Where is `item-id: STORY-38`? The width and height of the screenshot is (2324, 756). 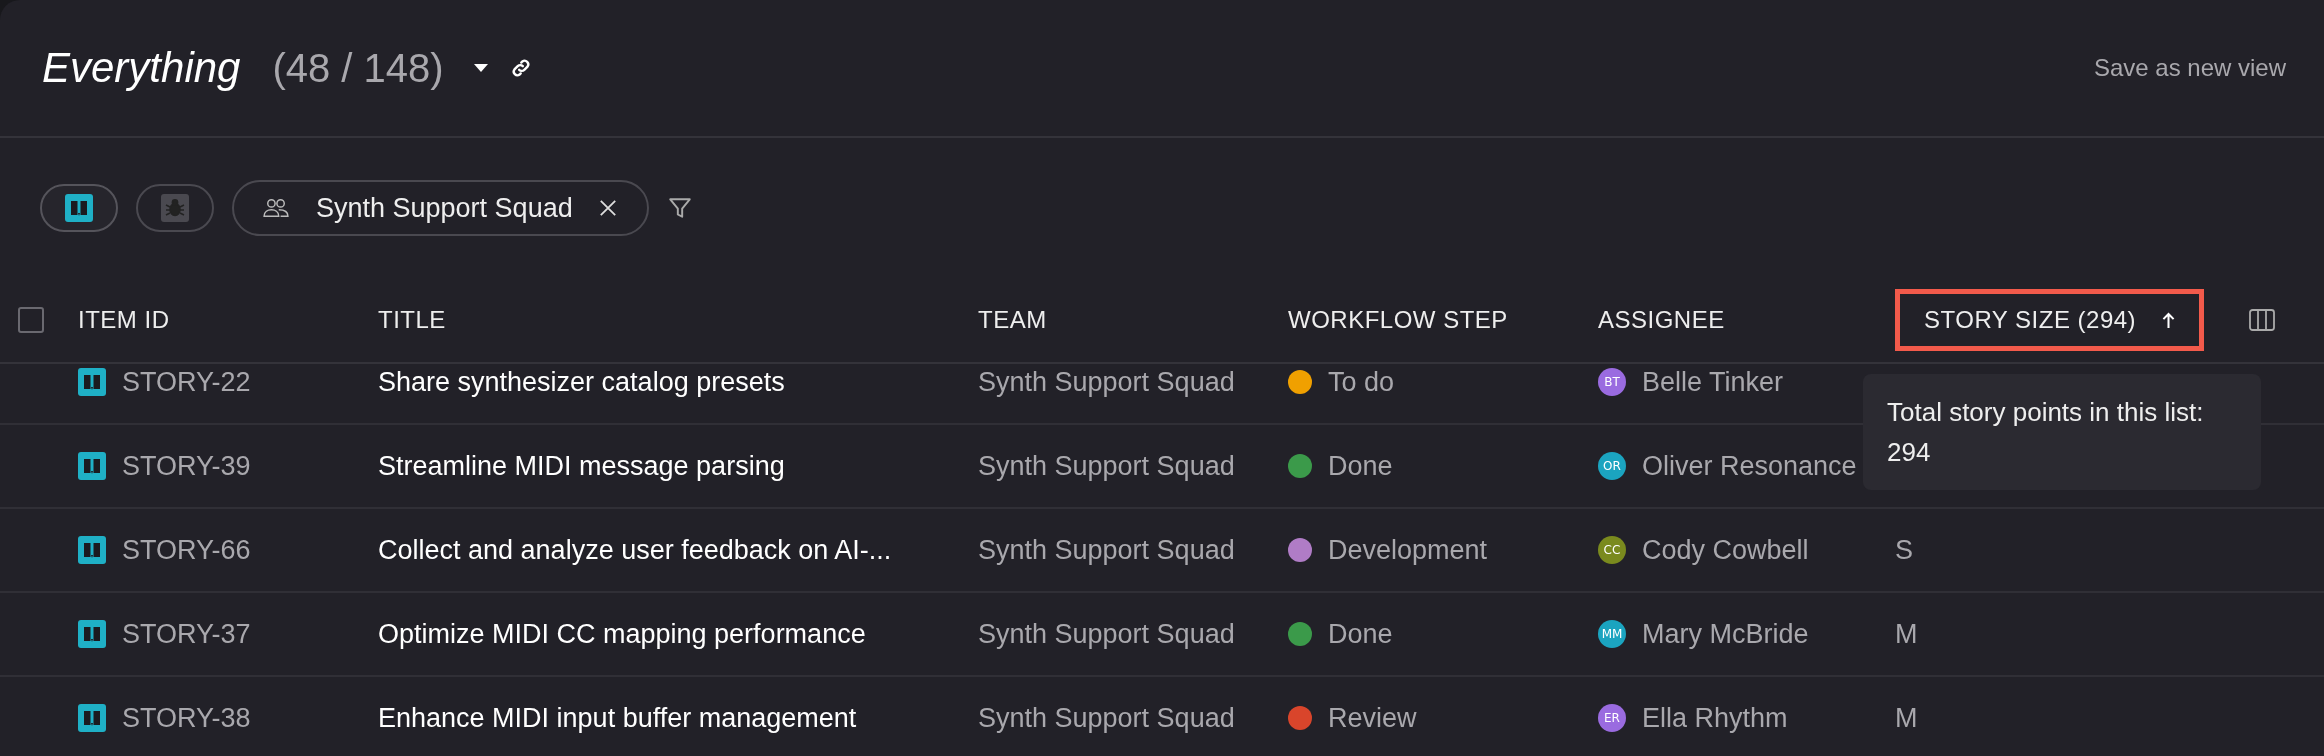
item-id: STORY-38 is located at coordinates (186, 718).